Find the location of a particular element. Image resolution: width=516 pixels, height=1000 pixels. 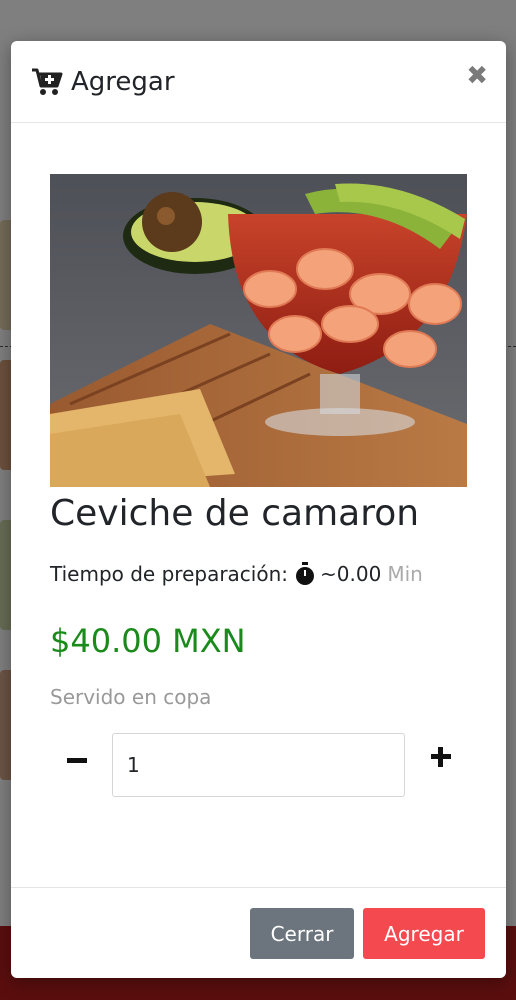

prep-time: Tiempo de preparación: ~0.00 Min is located at coordinates (236, 574).